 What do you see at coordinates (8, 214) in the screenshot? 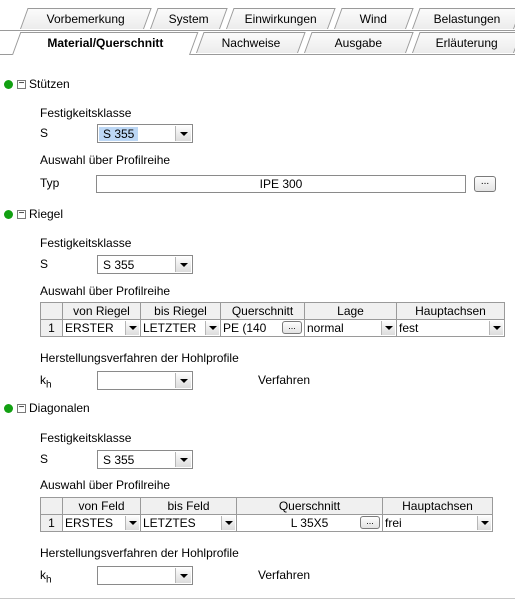
I see `status-dot-riegel` at bounding box center [8, 214].